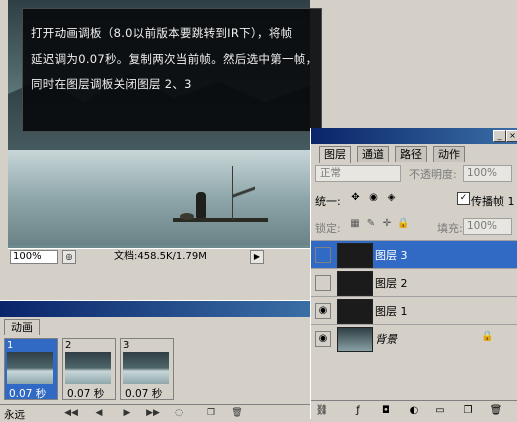  Describe the element at coordinates (487, 173) in the screenshot. I see `opacity-field: 100%` at that location.